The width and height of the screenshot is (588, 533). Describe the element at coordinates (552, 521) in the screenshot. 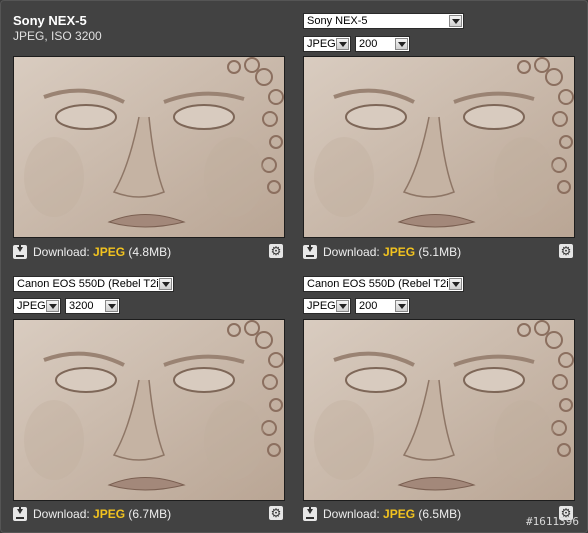

I see `watermark: #1611396` at that location.